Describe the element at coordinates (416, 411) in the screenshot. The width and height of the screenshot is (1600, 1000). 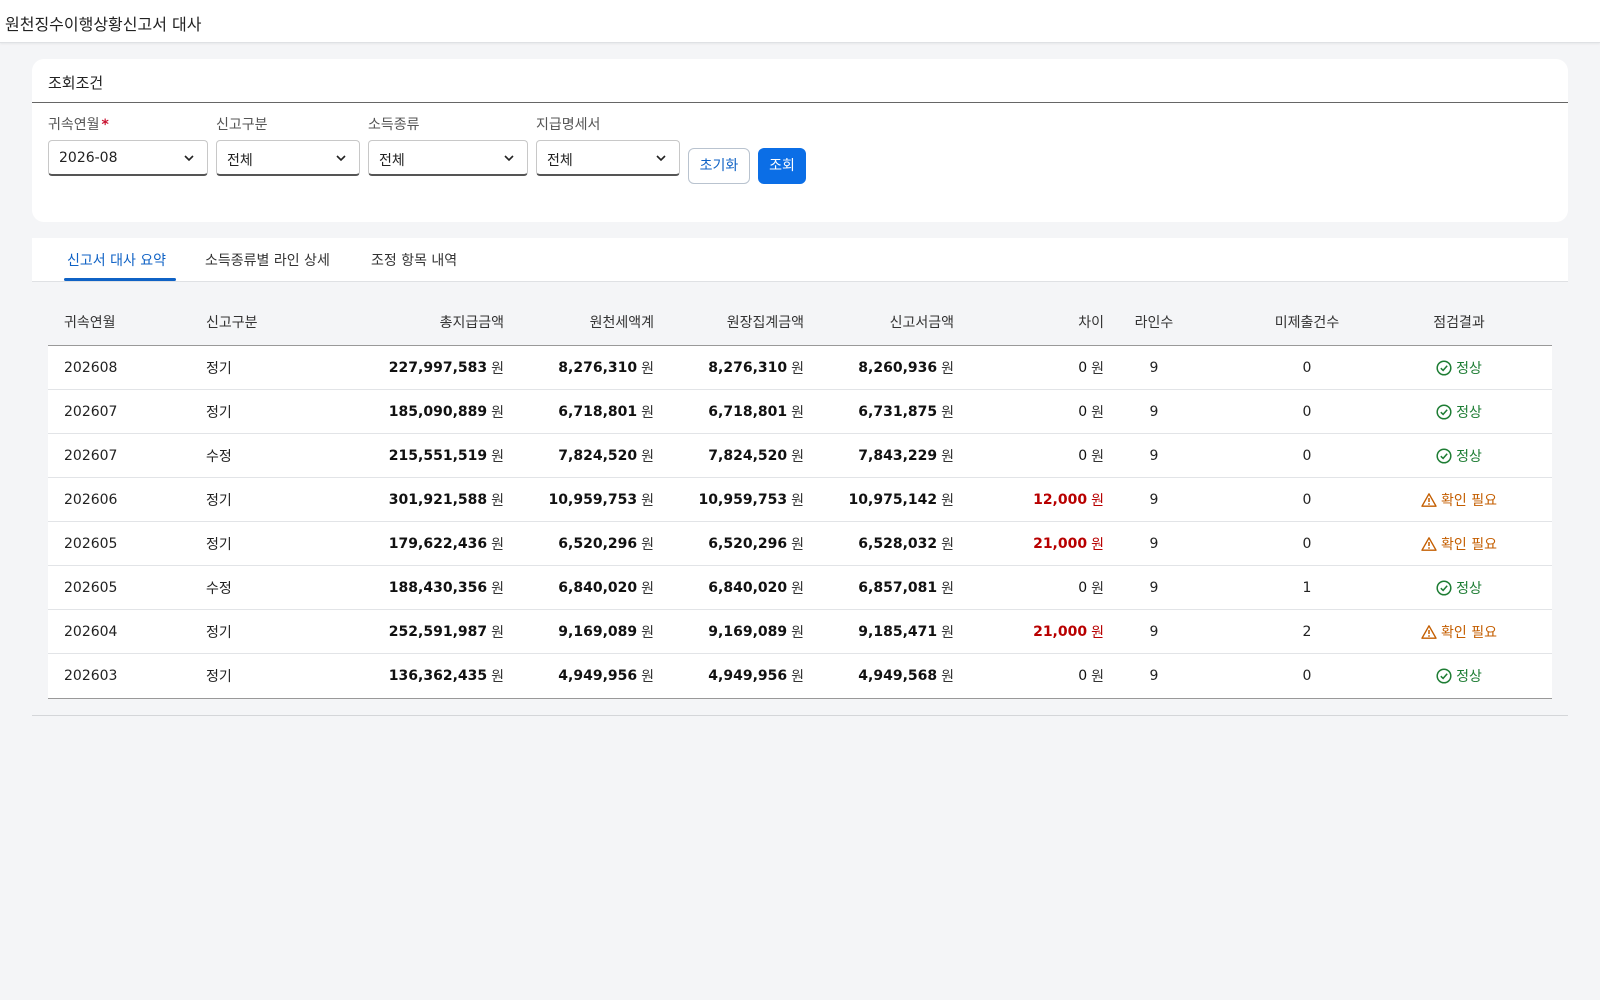
I see `amount-cell: 185,090,889 원` at that location.